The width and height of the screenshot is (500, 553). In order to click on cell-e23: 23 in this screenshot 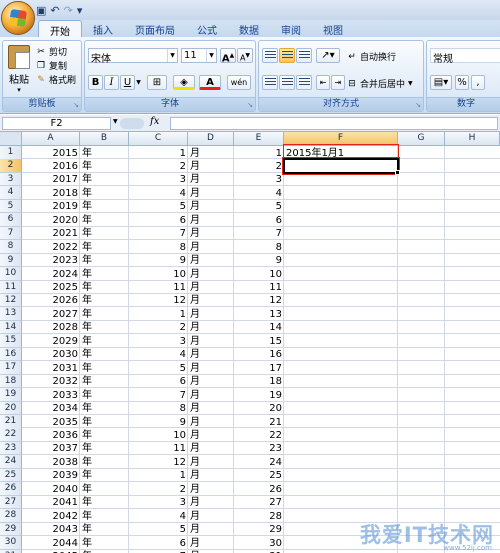, I will do `click(259, 448)`.